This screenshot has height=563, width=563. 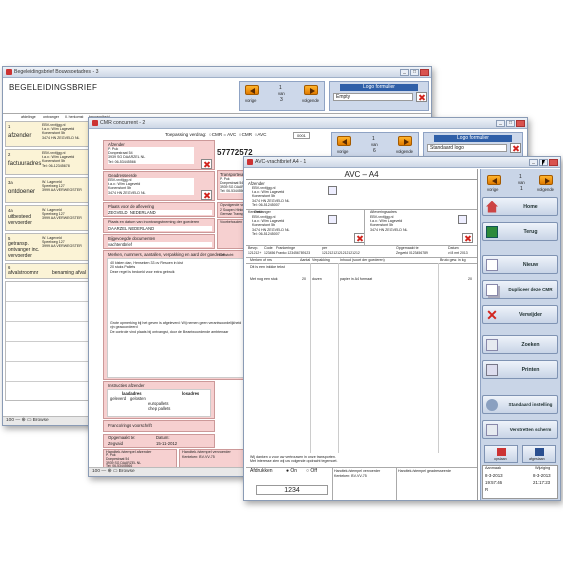 What do you see at coordinates (521, 189) in the screenshot?
I see `record-total: 1` at bounding box center [521, 189].